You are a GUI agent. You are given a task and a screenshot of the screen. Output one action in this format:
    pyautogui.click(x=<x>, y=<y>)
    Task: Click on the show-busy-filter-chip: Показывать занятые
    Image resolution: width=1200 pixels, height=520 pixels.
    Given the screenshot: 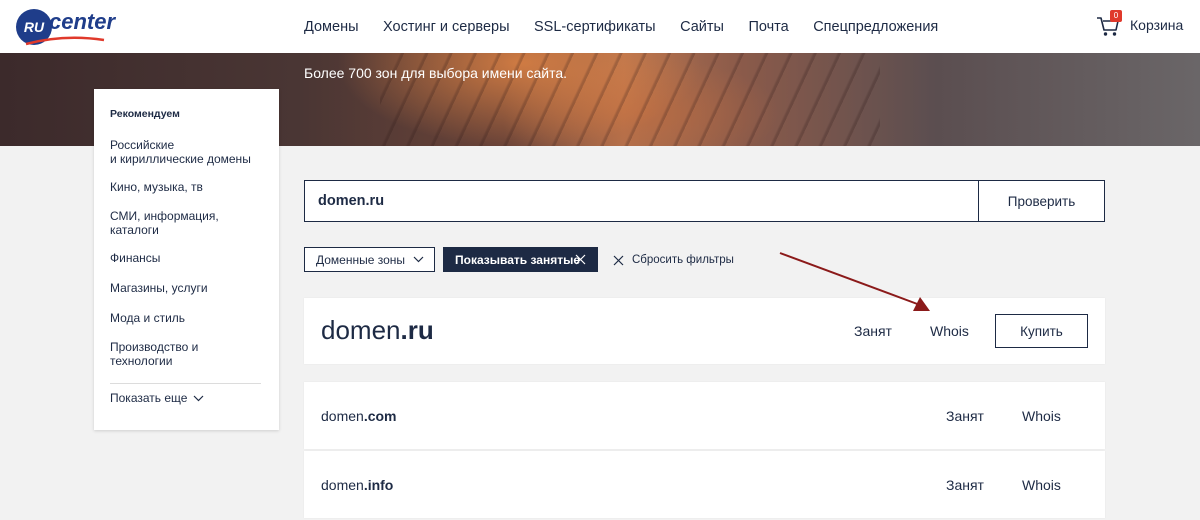 What is the action you would take?
    pyautogui.click(x=520, y=259)
    